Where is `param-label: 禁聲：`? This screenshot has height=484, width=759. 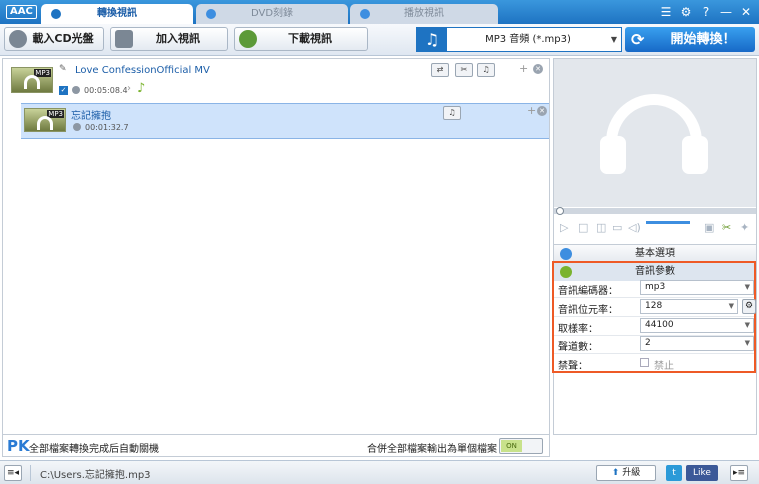
param-label: 禁聲： is located at coordinates (573, 366).